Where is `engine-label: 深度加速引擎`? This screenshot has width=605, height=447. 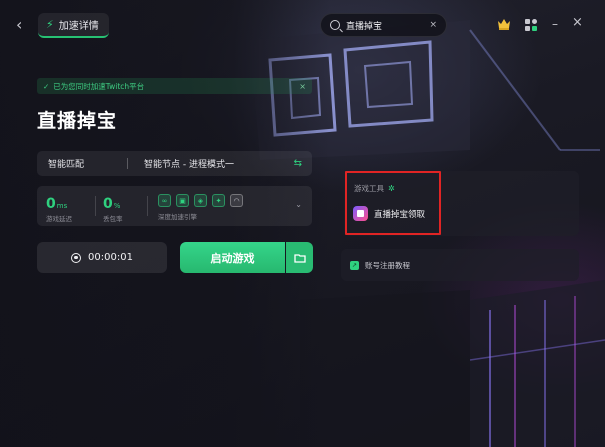
engine-label: 深度加速引擎 is located at coordinates (177, 217).